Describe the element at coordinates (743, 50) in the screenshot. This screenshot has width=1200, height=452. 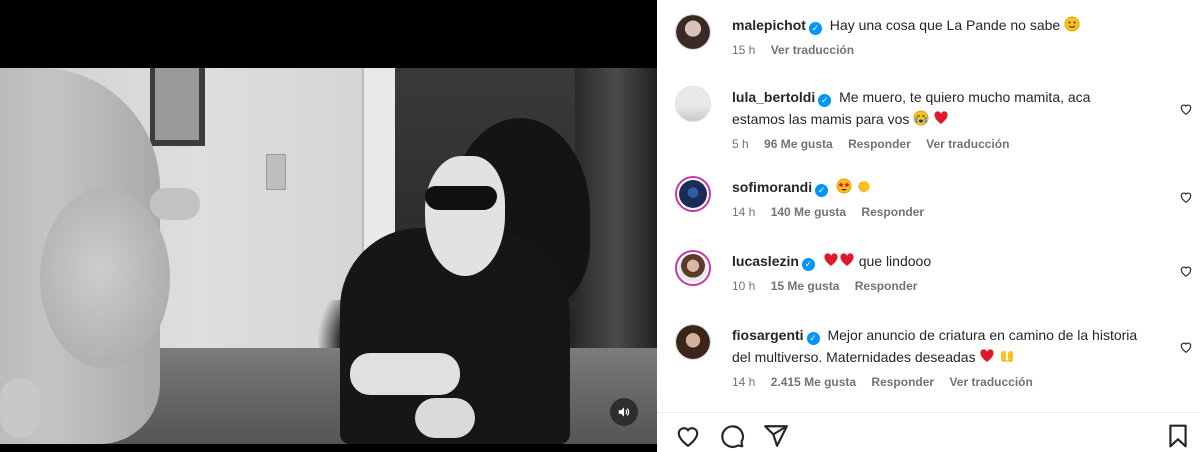
I see `caption-time: 15 h` at that location.